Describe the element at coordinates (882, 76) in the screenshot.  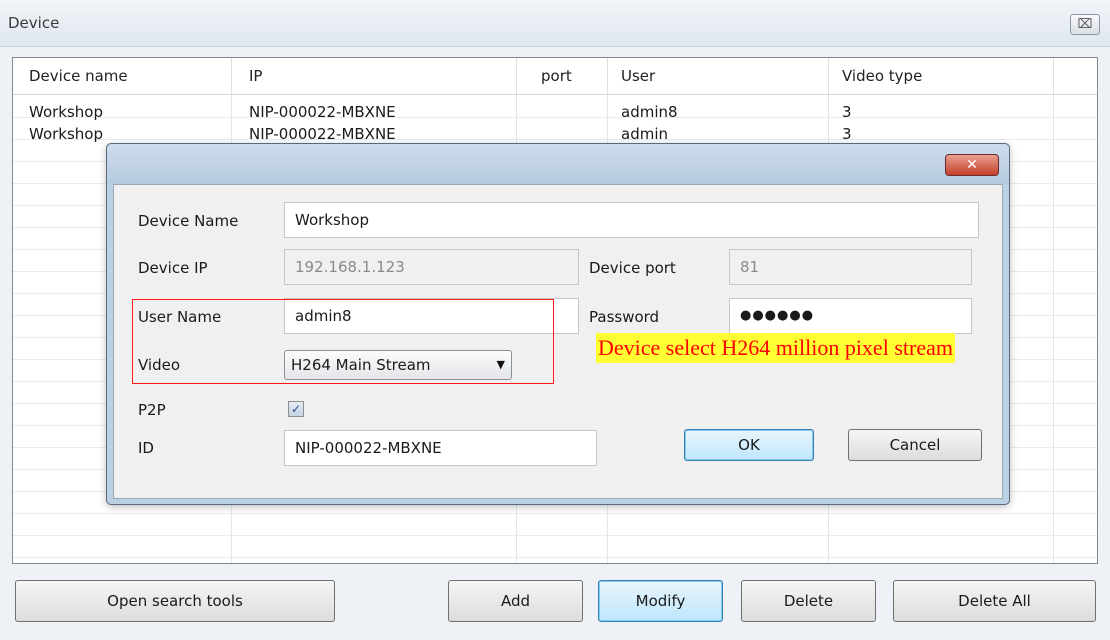
I see `column-header-video-type: Video type` at that location.